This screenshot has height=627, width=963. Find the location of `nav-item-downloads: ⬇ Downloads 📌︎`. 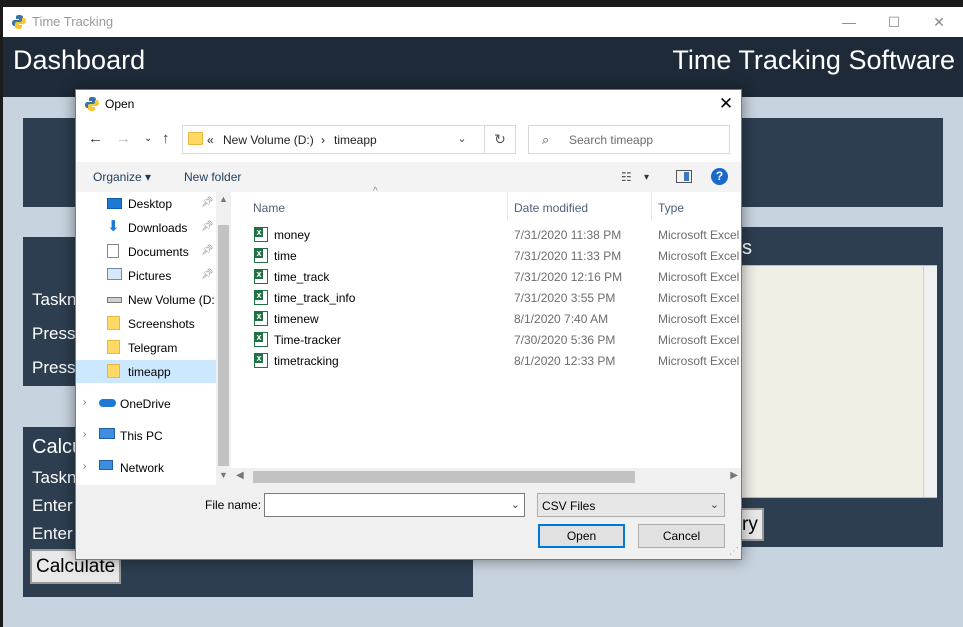

nav-item-downloads: ⬇ Downloads 📌︎ is located at coordinates (146, 227).